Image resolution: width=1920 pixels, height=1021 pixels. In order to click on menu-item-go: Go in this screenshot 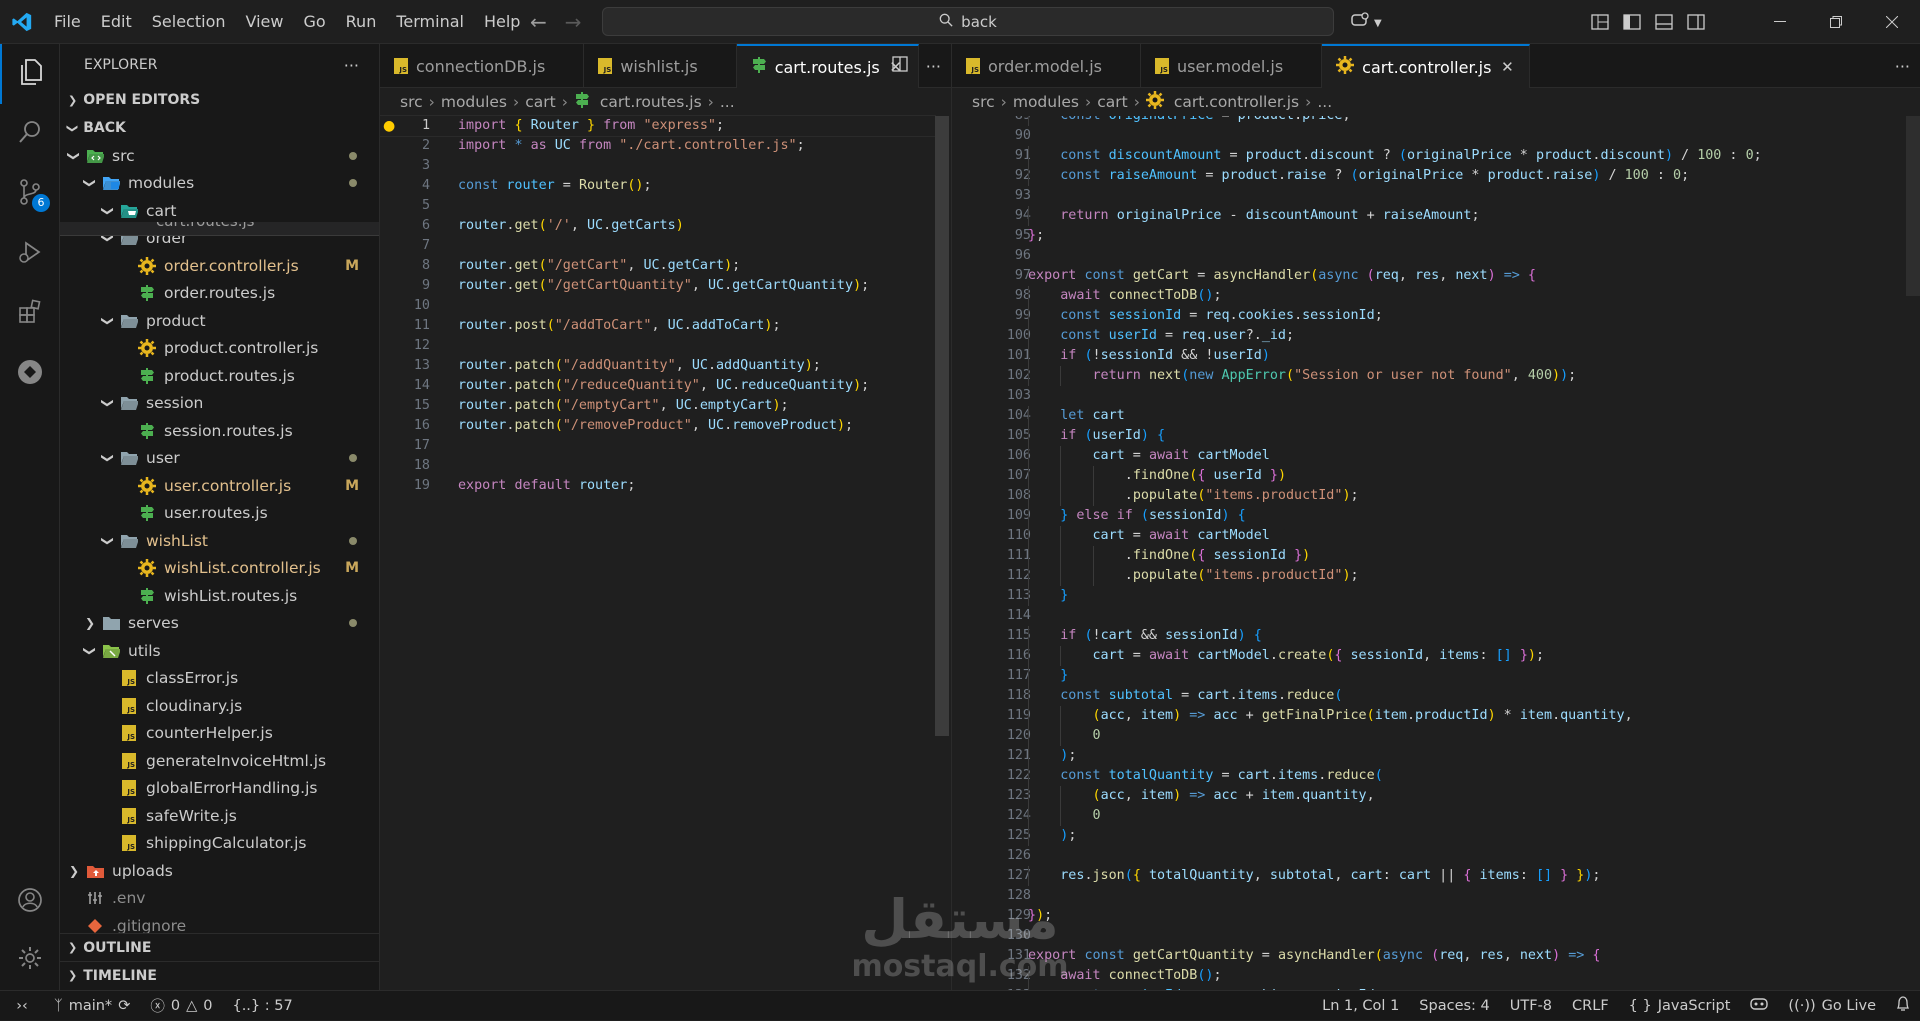, I will do `click(314, 22)`.